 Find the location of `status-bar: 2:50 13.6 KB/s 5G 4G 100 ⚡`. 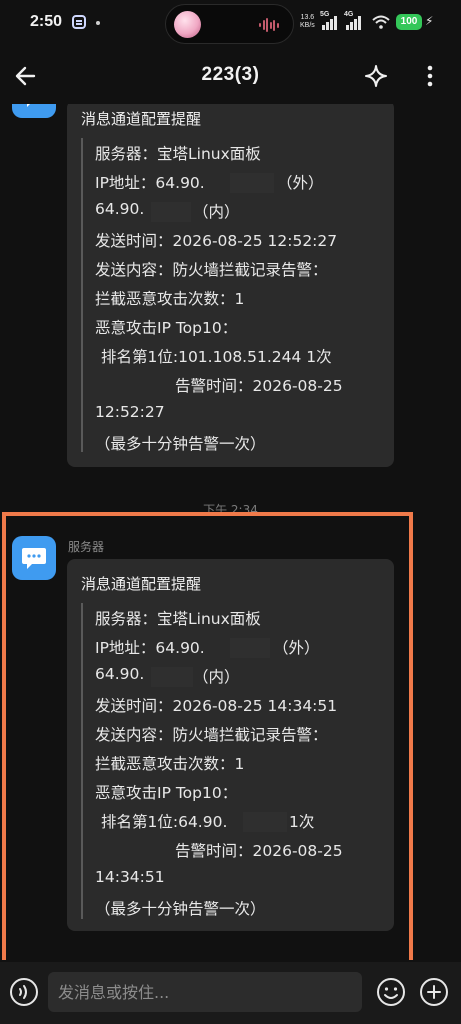

status-bar: 2:50 13.6 KB/s 5G 4G 100 ⚡ is located at coordinates (230, 24).